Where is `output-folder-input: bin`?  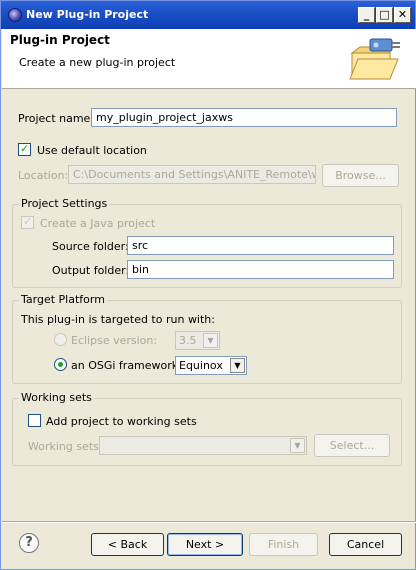
output-folder-input: bin is located at coordinates (260, 269).